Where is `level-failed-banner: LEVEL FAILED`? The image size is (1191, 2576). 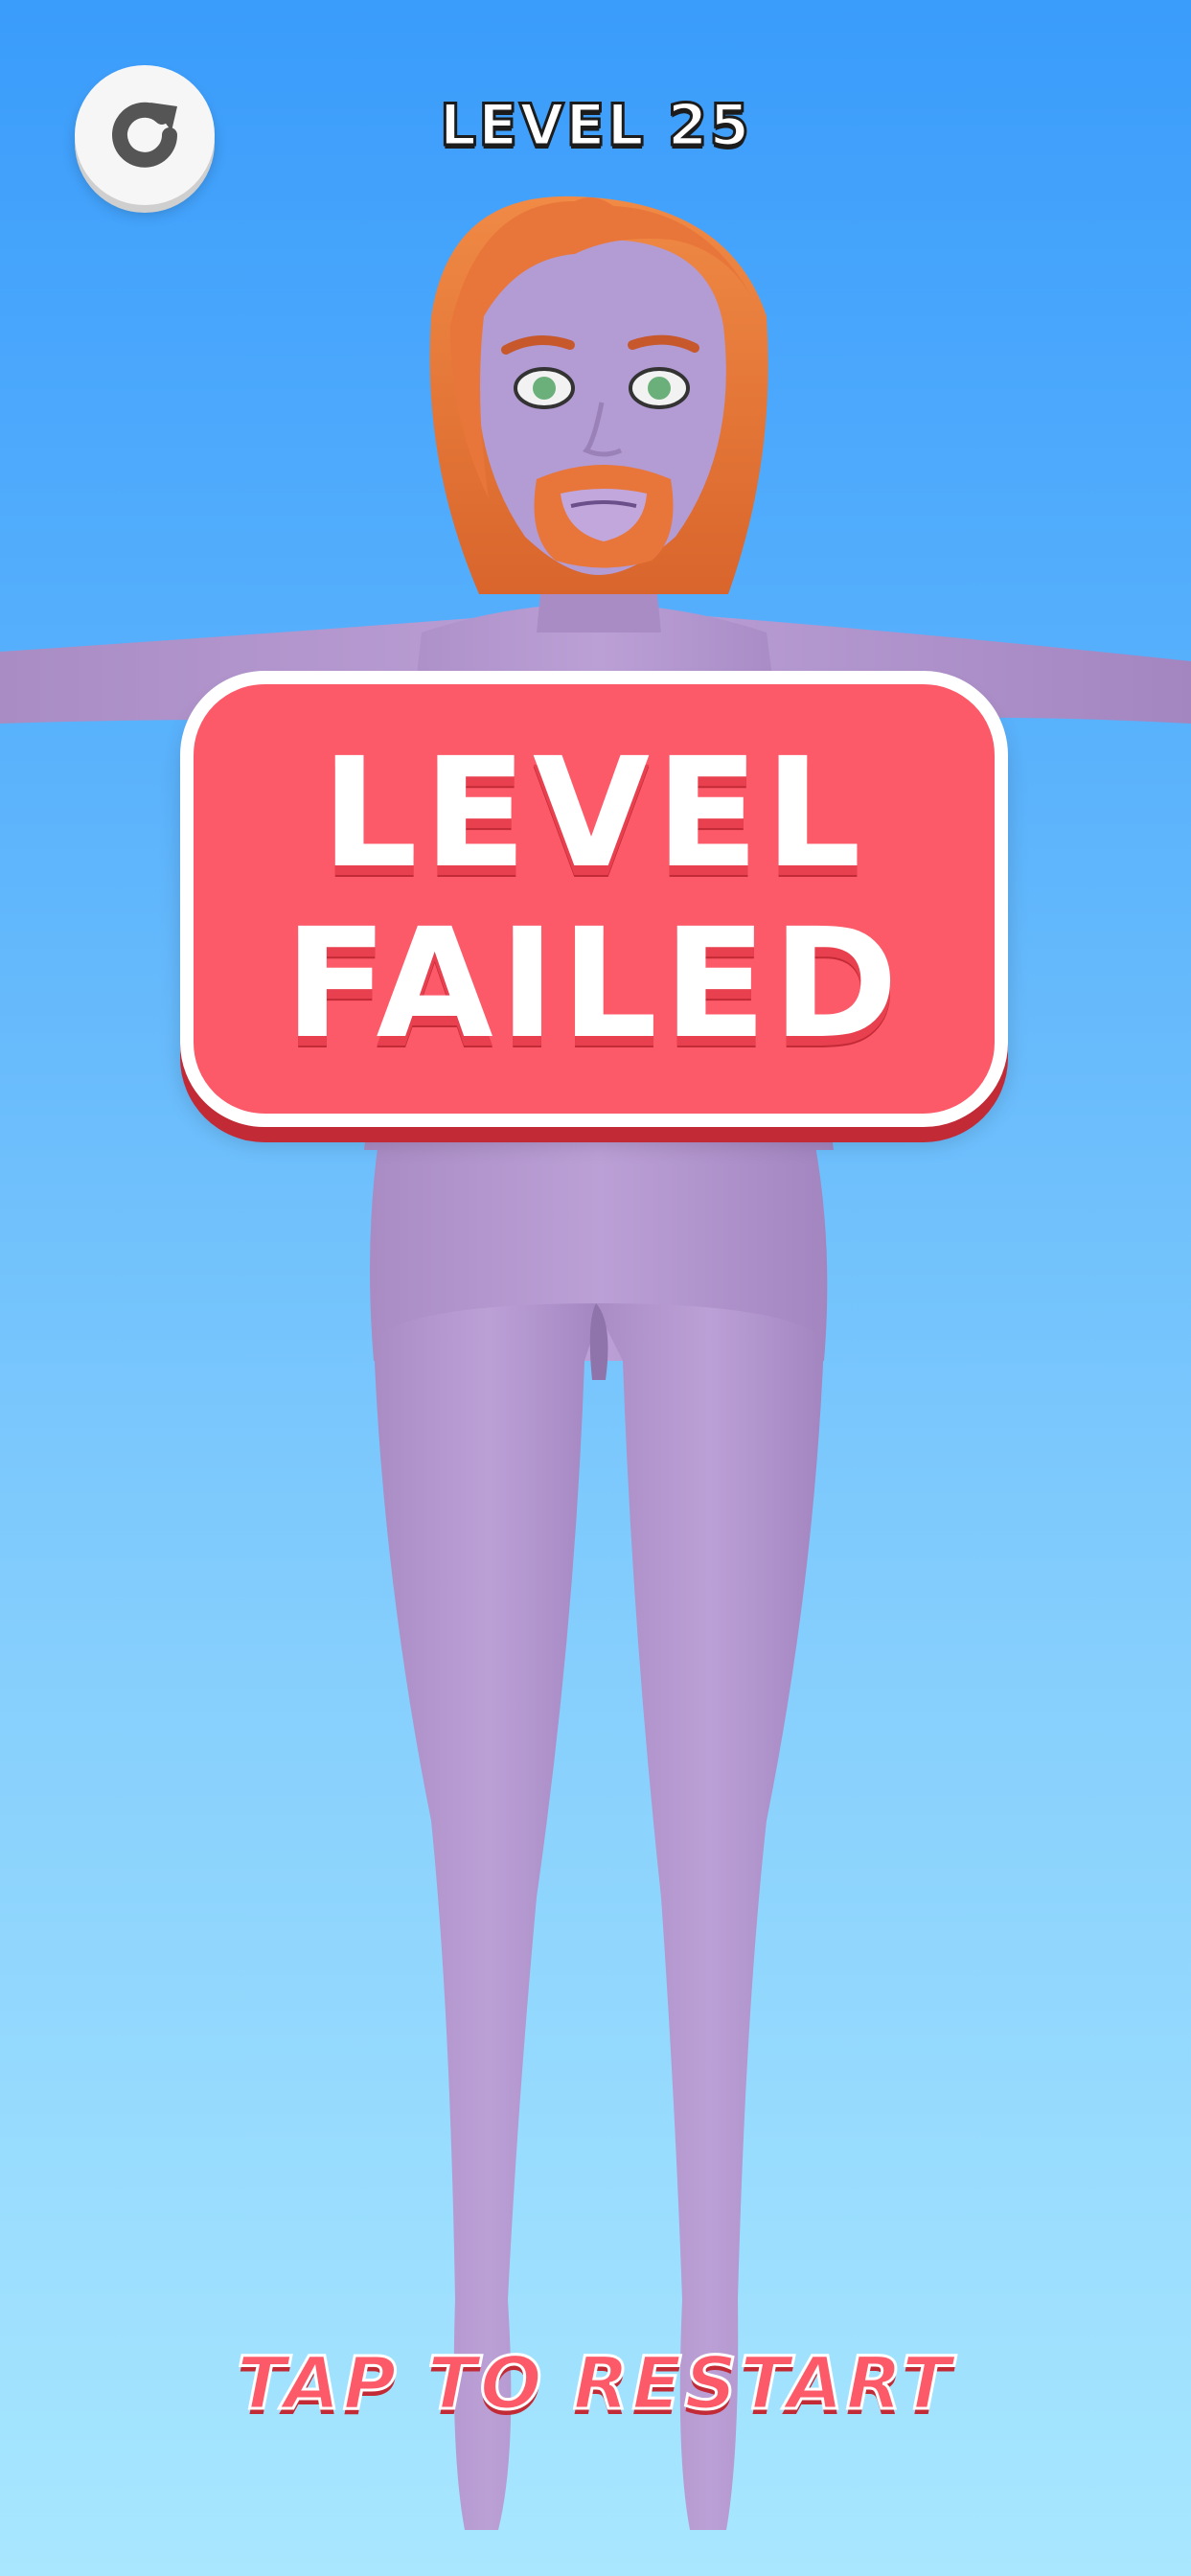 level-failed-banner: LEVEL FAILED is located at coordinates (594, 899).